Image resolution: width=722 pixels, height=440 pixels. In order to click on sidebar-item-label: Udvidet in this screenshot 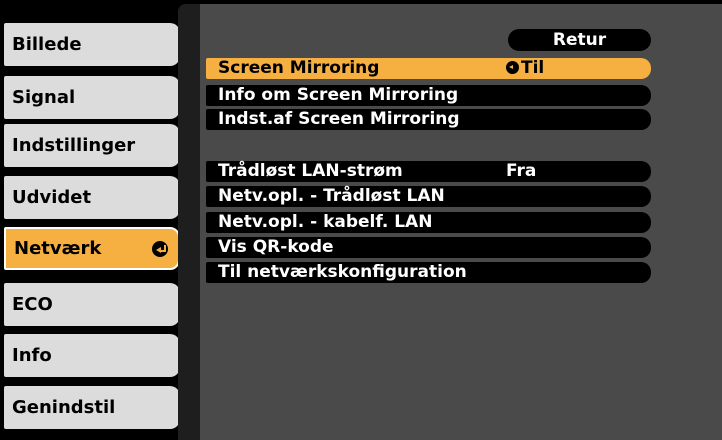, I will do `click(52, 197)`.